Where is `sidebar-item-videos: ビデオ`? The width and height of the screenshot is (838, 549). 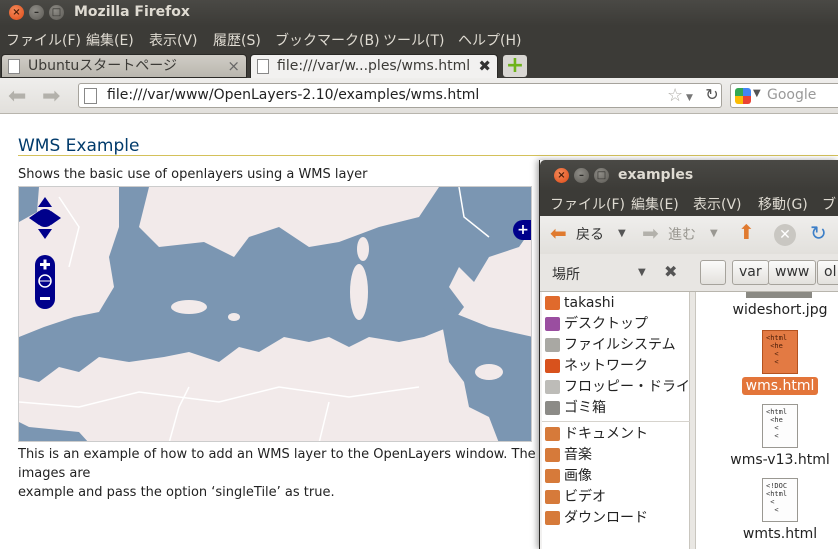 sidebar-item-videos: ビデオ is located at coordinates (616, 497).